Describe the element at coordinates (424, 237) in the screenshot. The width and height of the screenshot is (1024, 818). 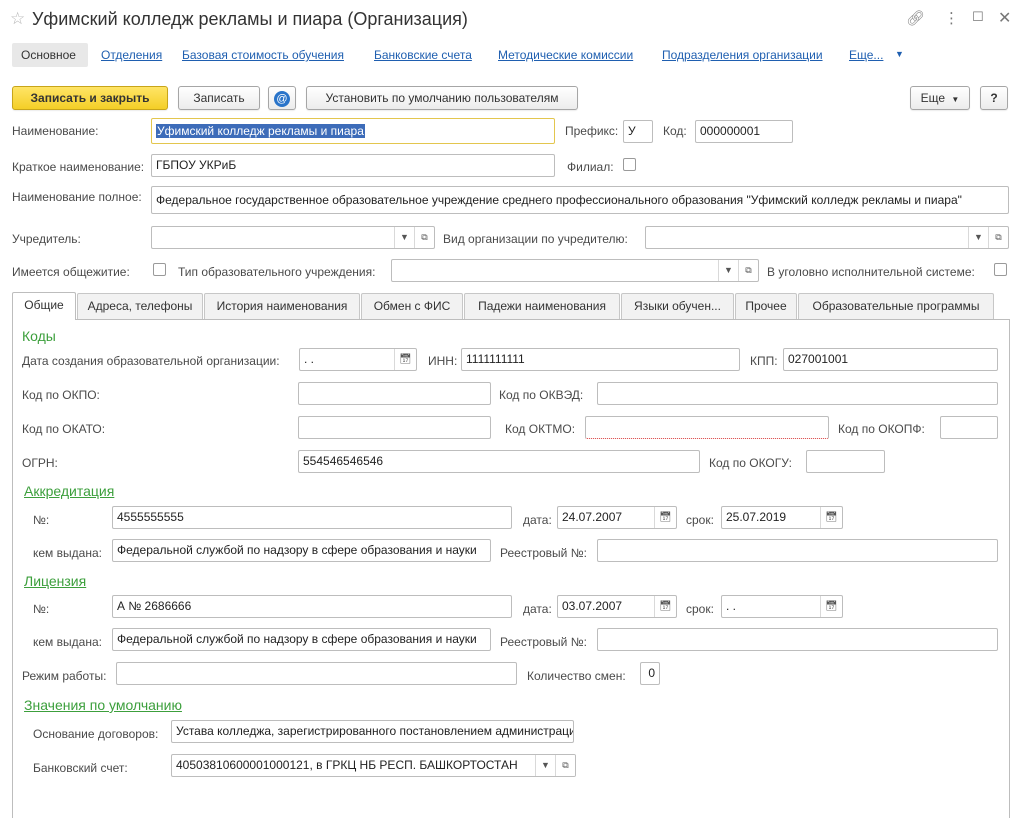
I see `founder-open-icon: ⧉` at that location.